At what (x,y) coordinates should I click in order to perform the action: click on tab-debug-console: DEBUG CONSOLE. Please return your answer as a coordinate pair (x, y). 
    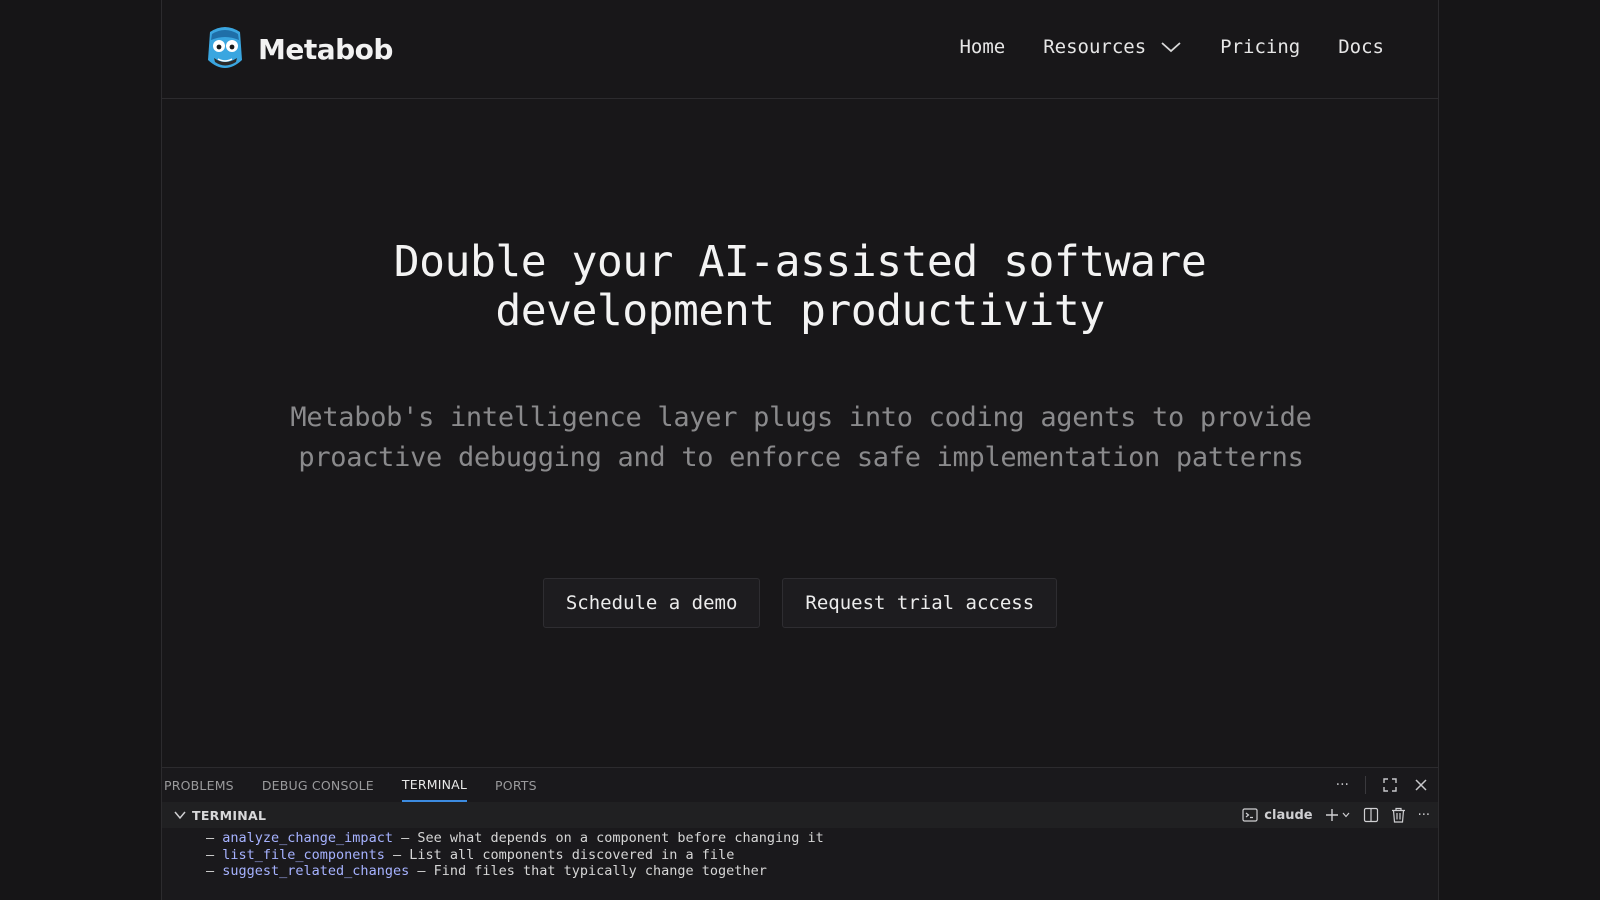
    Looking at the image, I should click on (318, 785).